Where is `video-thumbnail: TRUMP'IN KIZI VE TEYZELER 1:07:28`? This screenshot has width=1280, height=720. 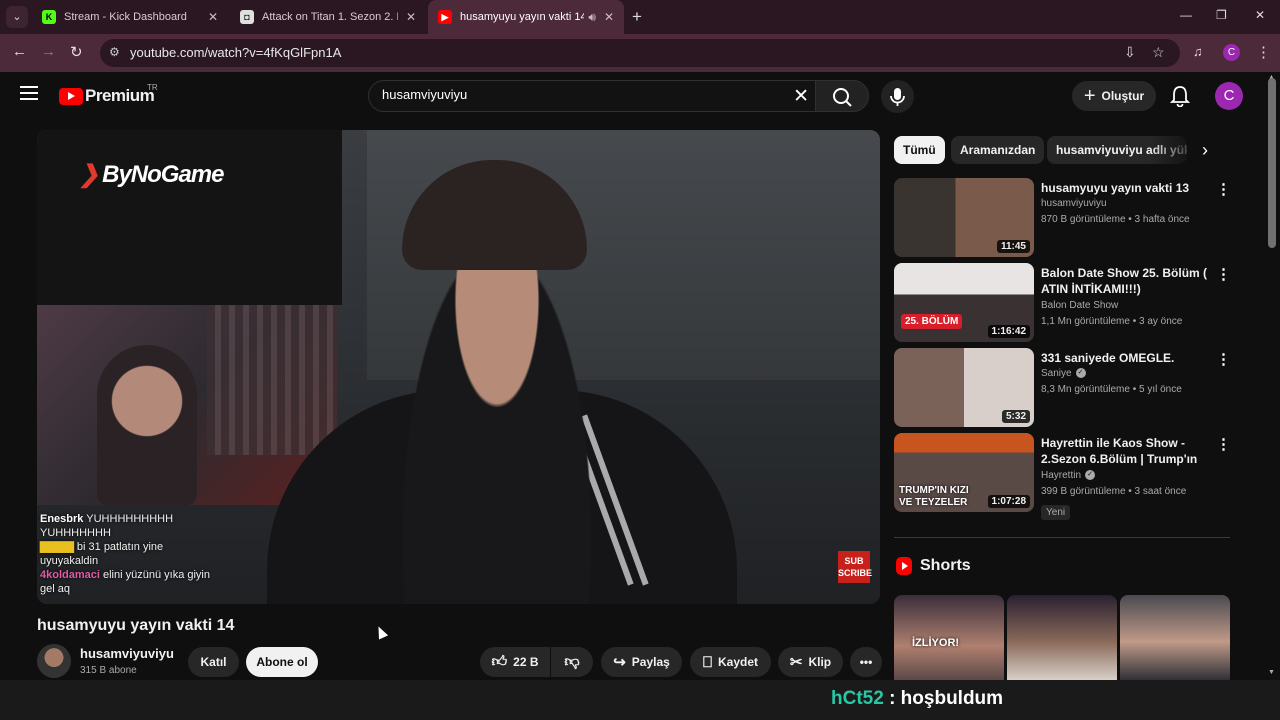
video-thumbnail: TRUMP'IN KIZI VE TEYZELER 1:07:28 is located at coordinates (964, 472).